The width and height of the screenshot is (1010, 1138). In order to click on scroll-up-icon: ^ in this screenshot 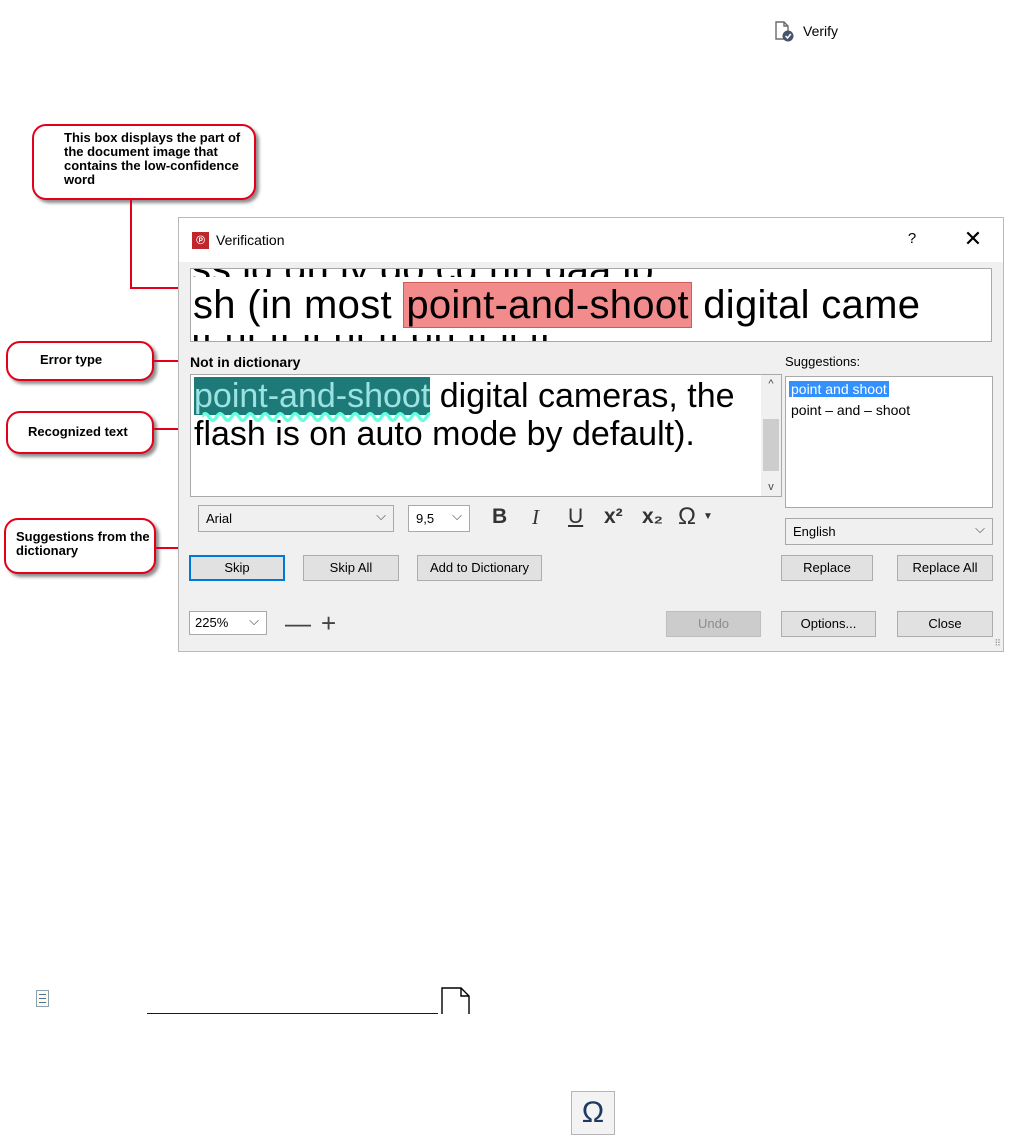, I will do `click(771, 384)`.